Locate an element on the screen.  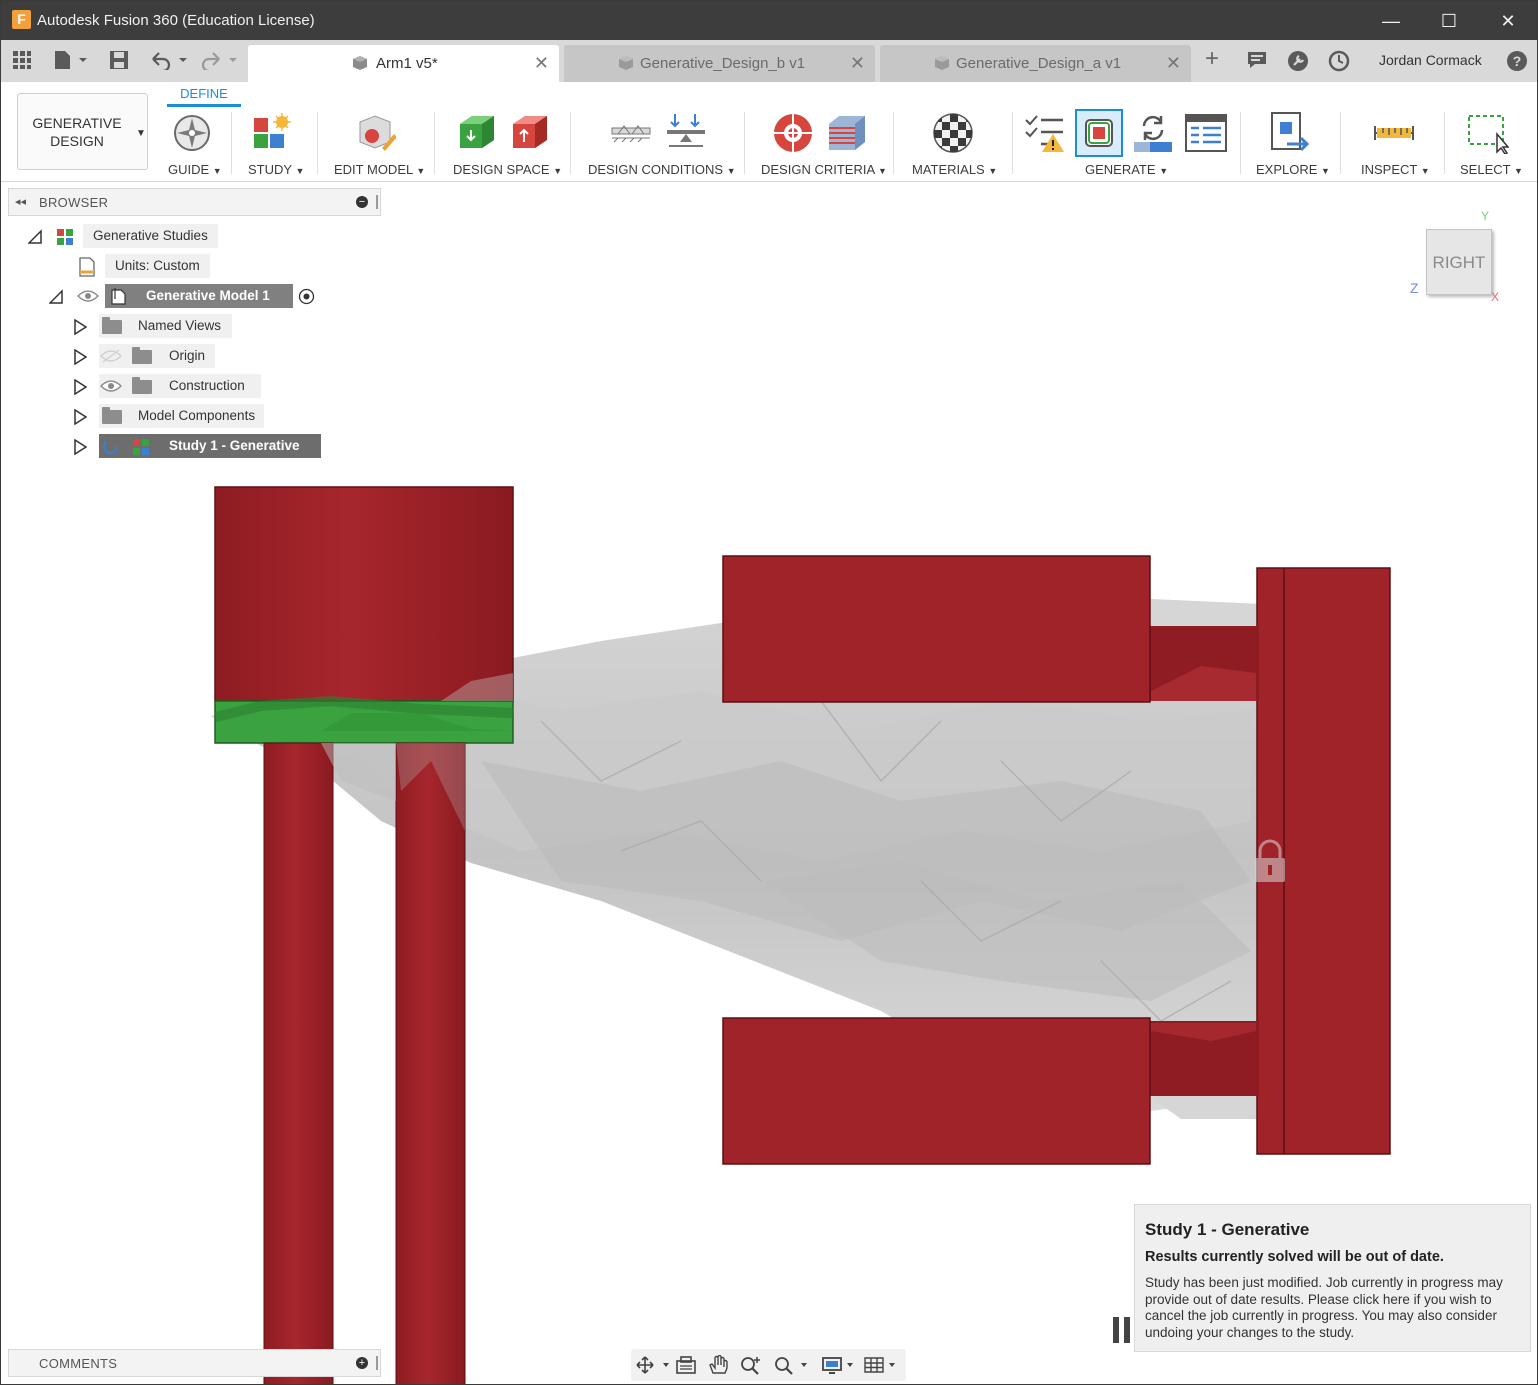
user-name: Jordan Cormack is located at coordinates (1430, 60).